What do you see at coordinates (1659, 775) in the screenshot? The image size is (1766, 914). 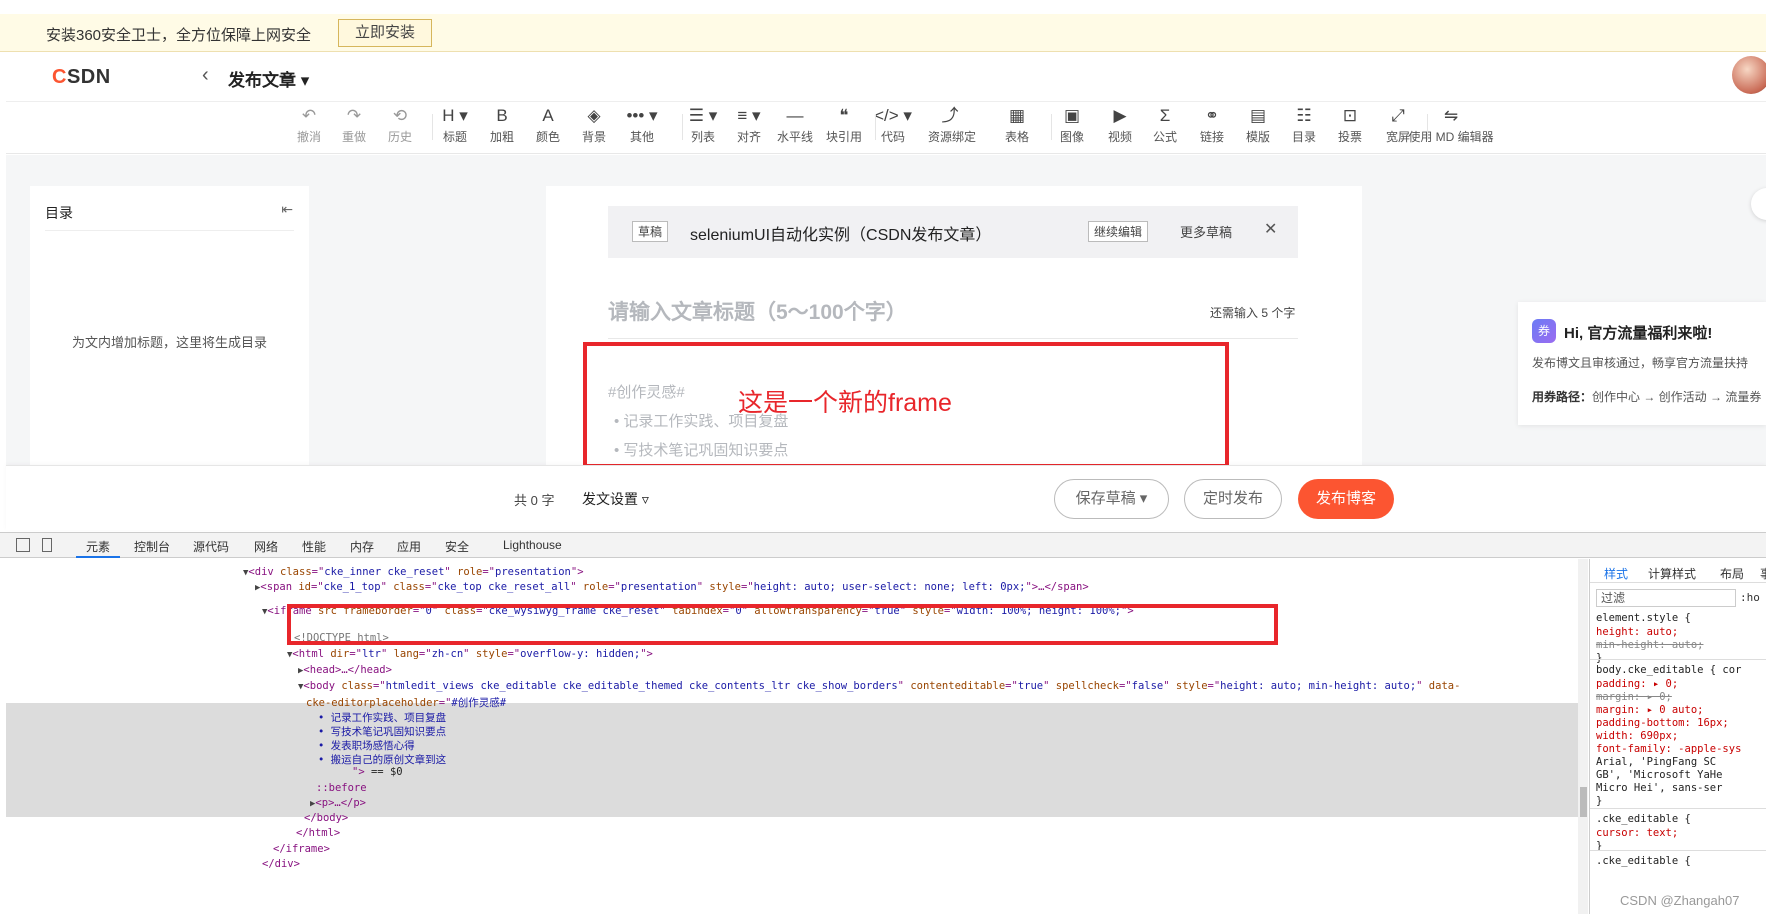 I see `style-rule-line: GB', 'Microsoft YaHe` at bounding box center [1659, 775].